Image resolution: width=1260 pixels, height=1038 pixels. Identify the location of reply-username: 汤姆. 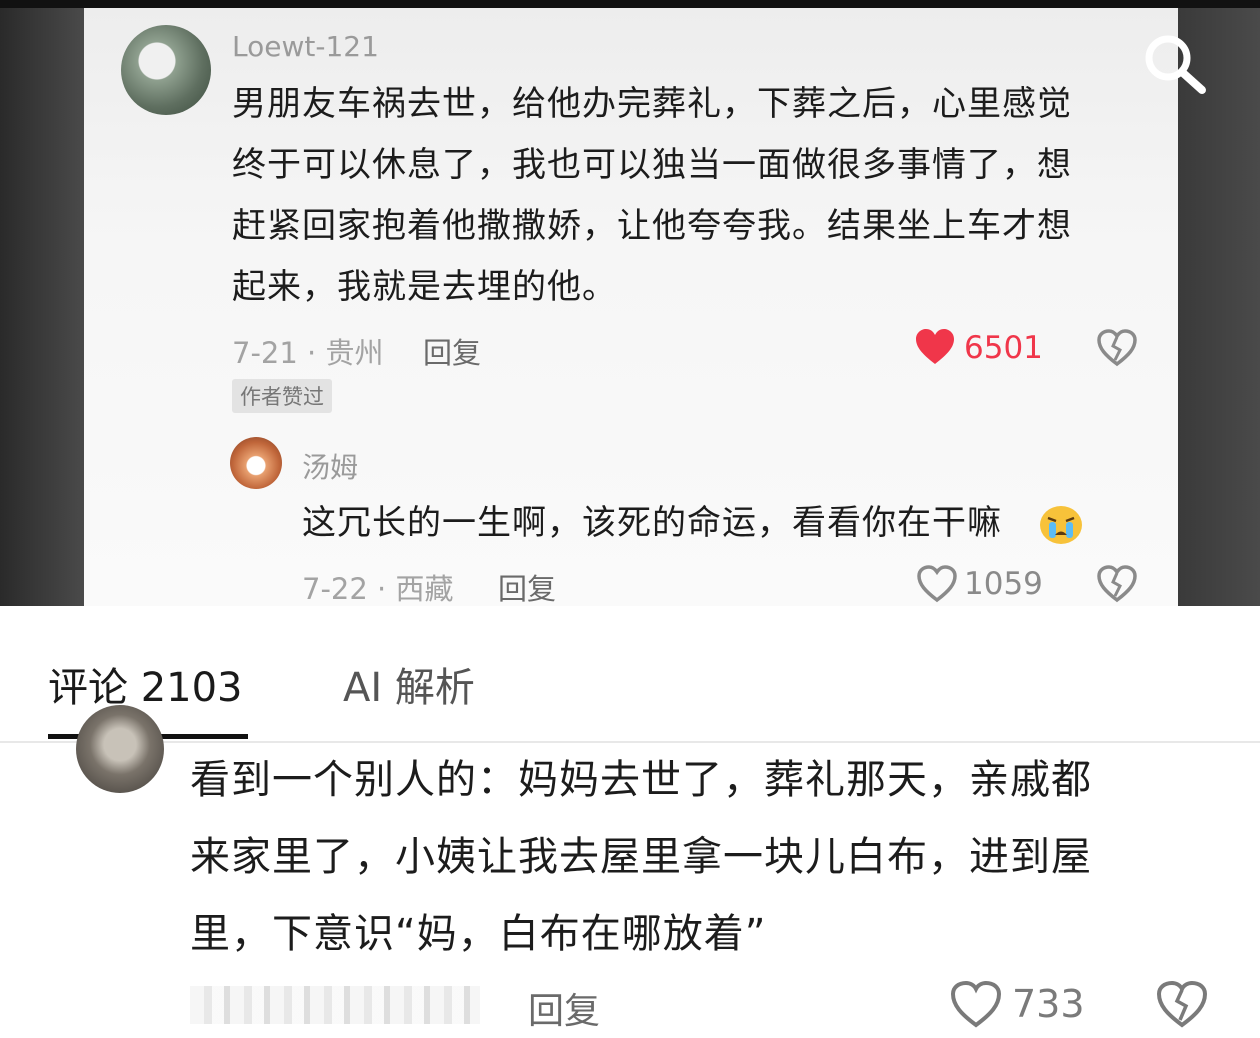
(330, 466).